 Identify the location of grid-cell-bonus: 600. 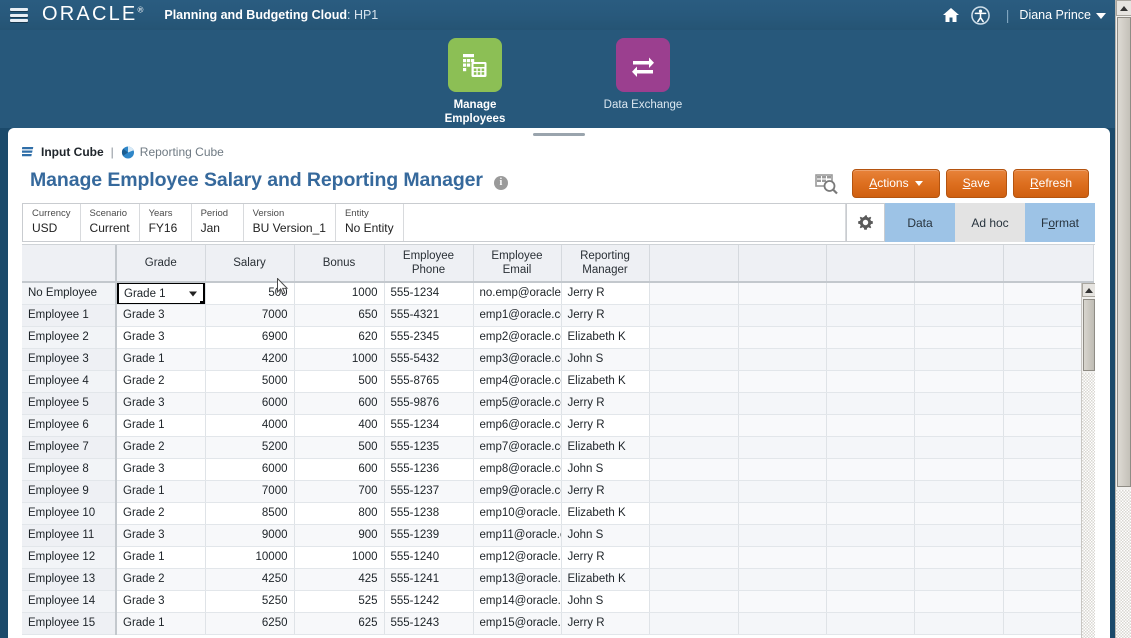
(339, 403).